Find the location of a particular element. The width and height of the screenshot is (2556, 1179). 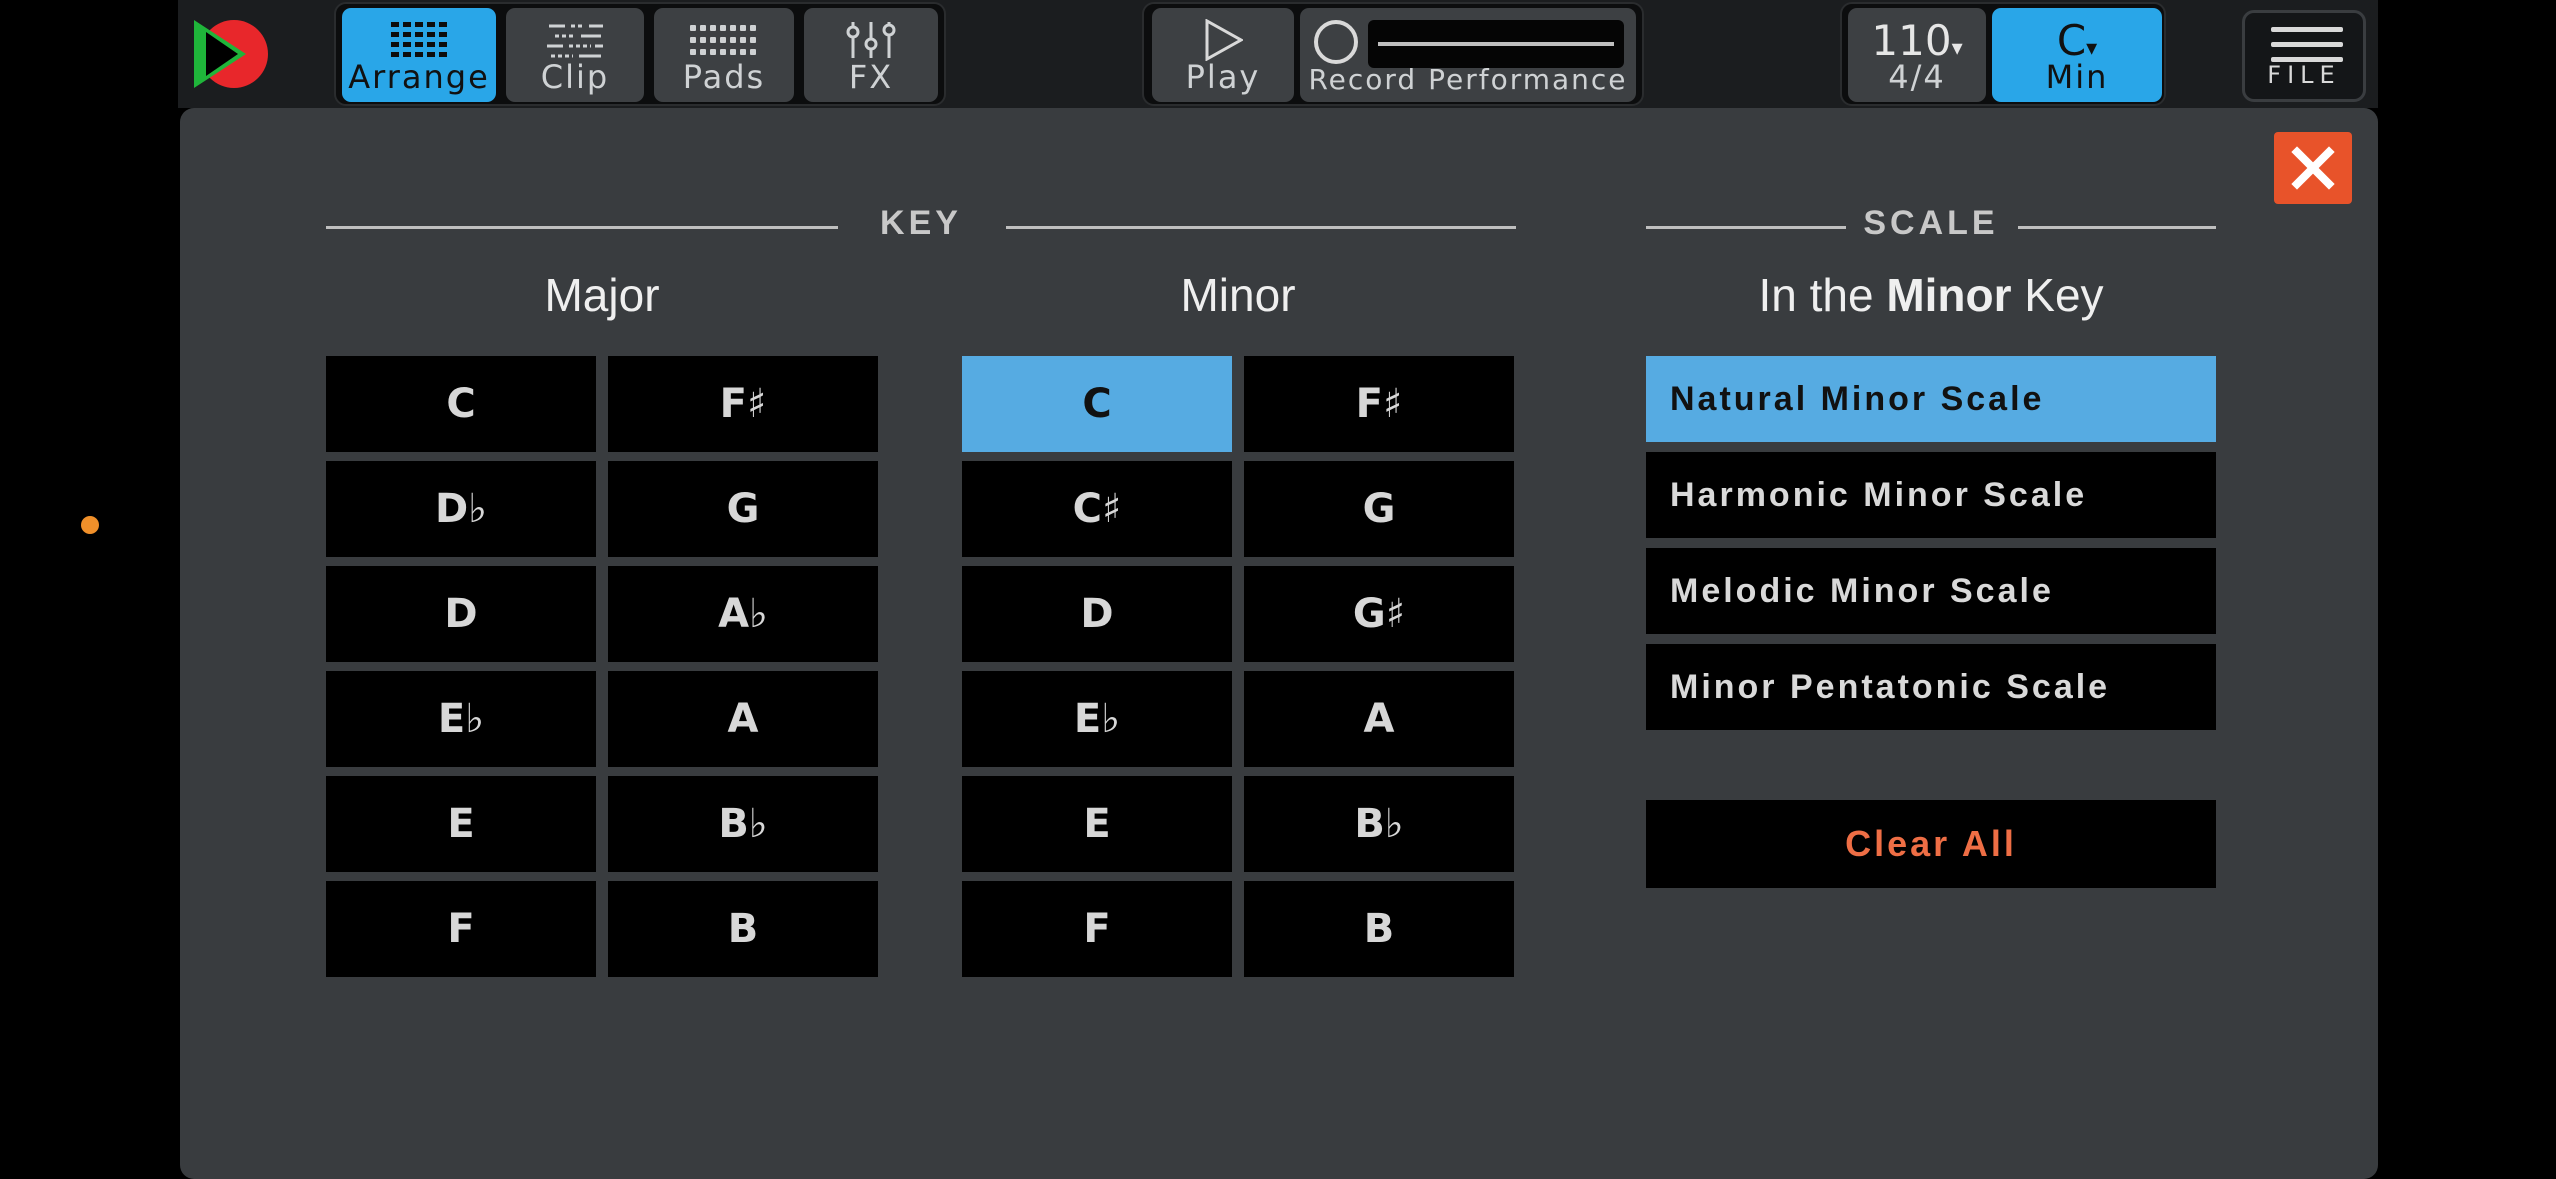

tab-clip: Clip is located at coordinates (575, 55).